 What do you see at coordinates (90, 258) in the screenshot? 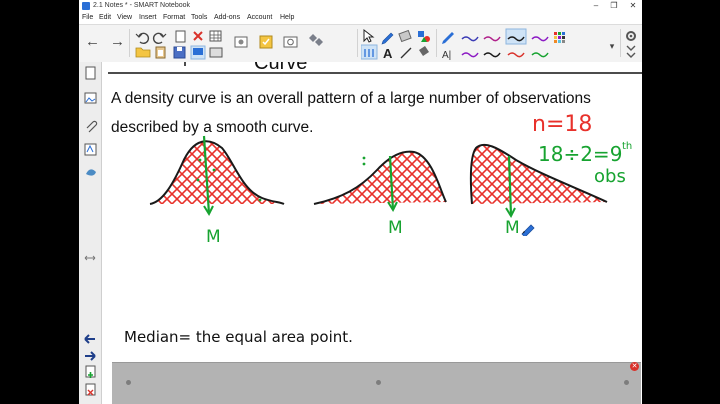
I see `auto-hide-icon` at bounding box center [90, 258].